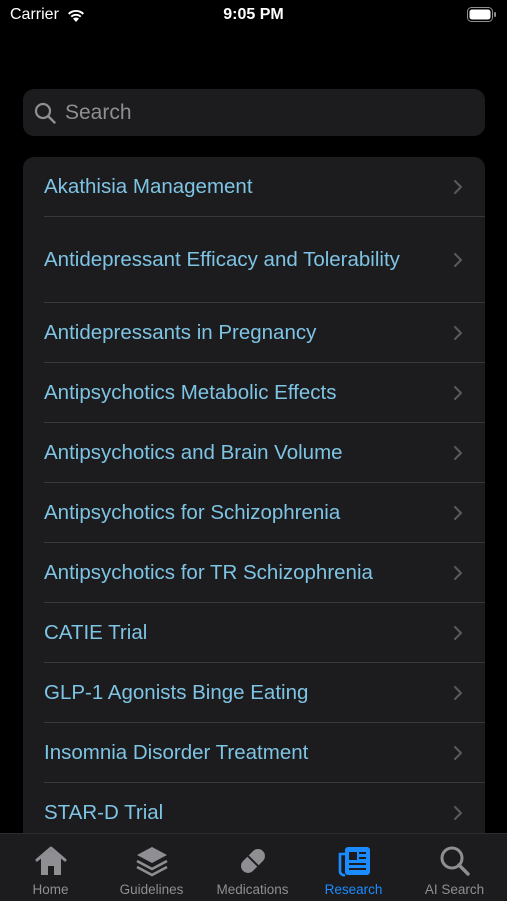 The height and width of the screenshot is (901, 507). I want to click on list-item: Antipsychotics for Schizophrenia, so click(254, 512).